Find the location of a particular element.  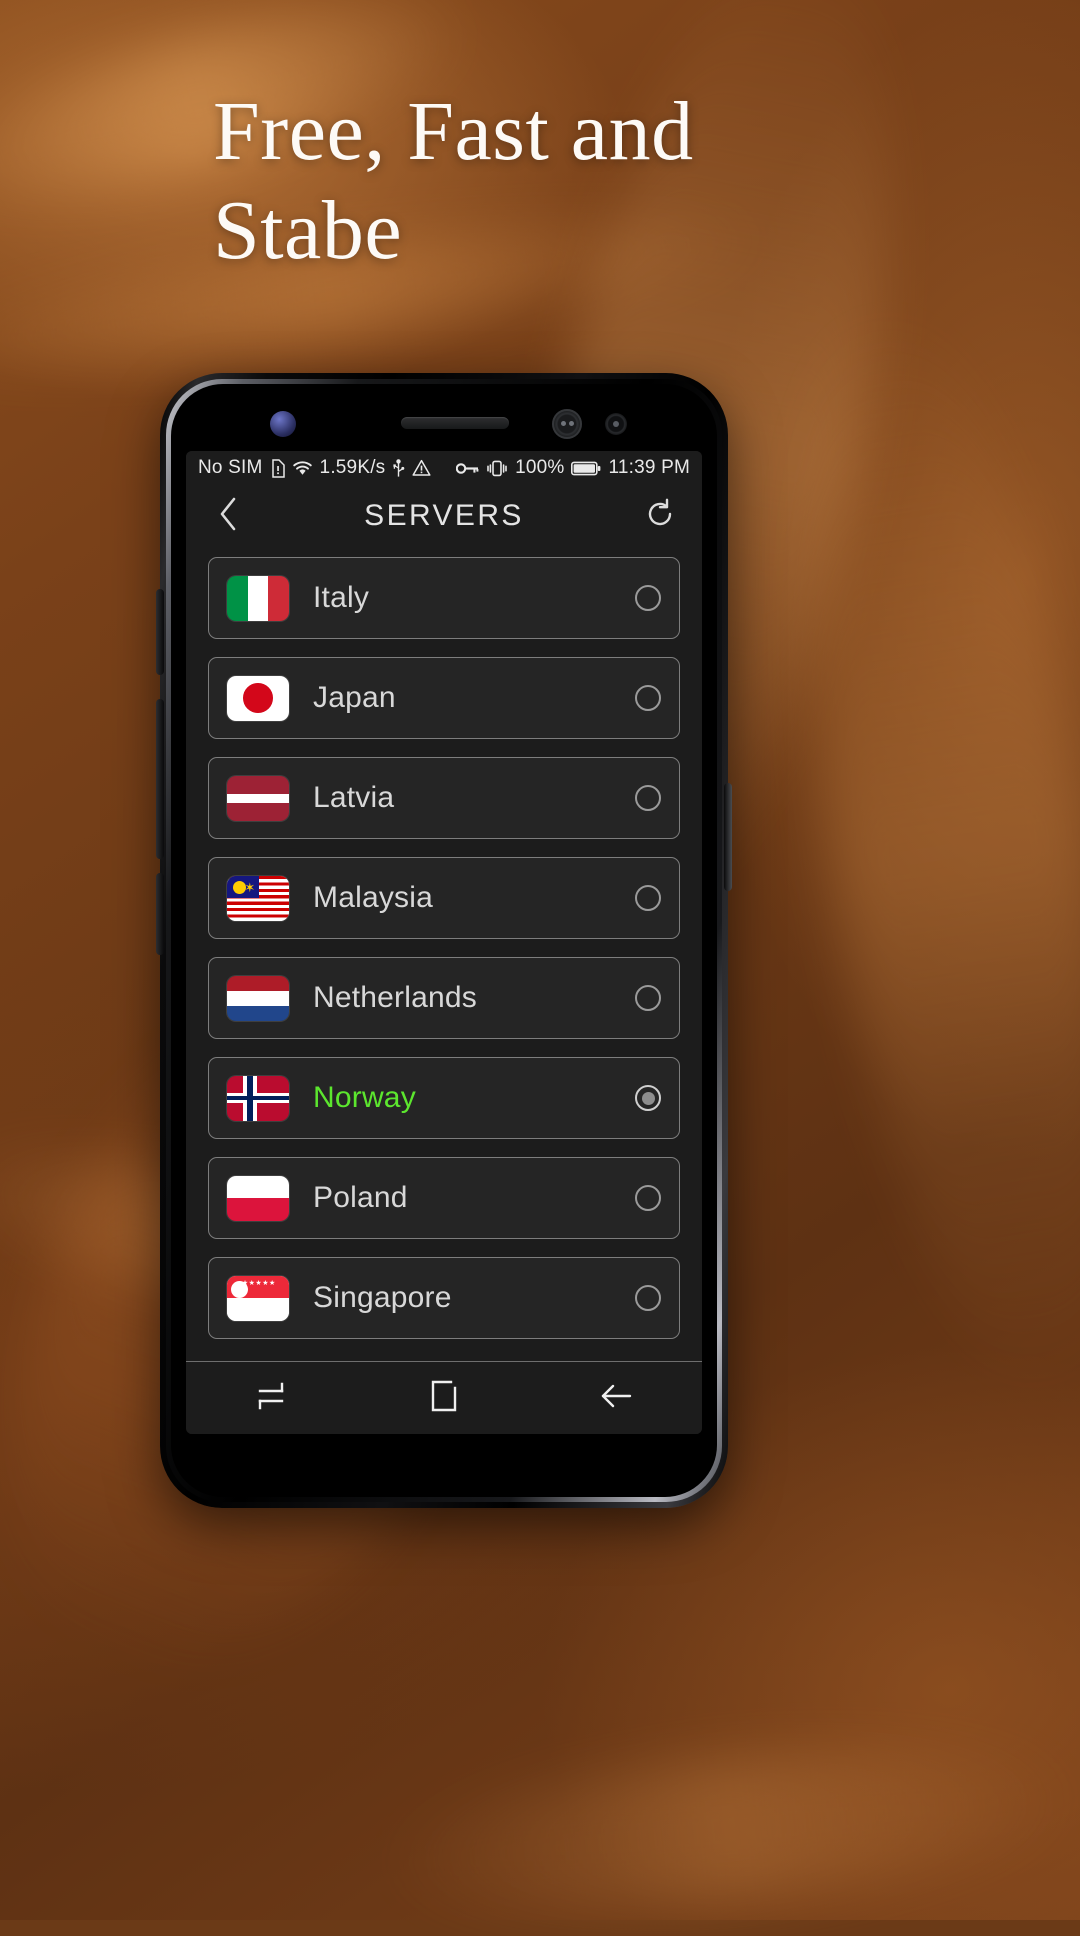

radio-selected-icon is located at coordinates (648, 1098).